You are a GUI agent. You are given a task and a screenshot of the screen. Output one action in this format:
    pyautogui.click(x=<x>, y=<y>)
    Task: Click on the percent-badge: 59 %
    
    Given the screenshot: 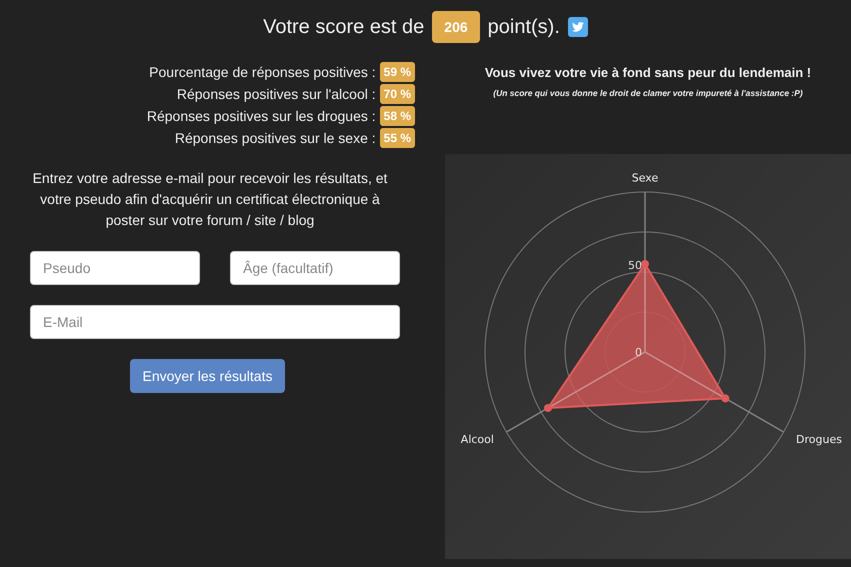 What is the action you would take?
    pyautogui.click(x=397, y=72)
    